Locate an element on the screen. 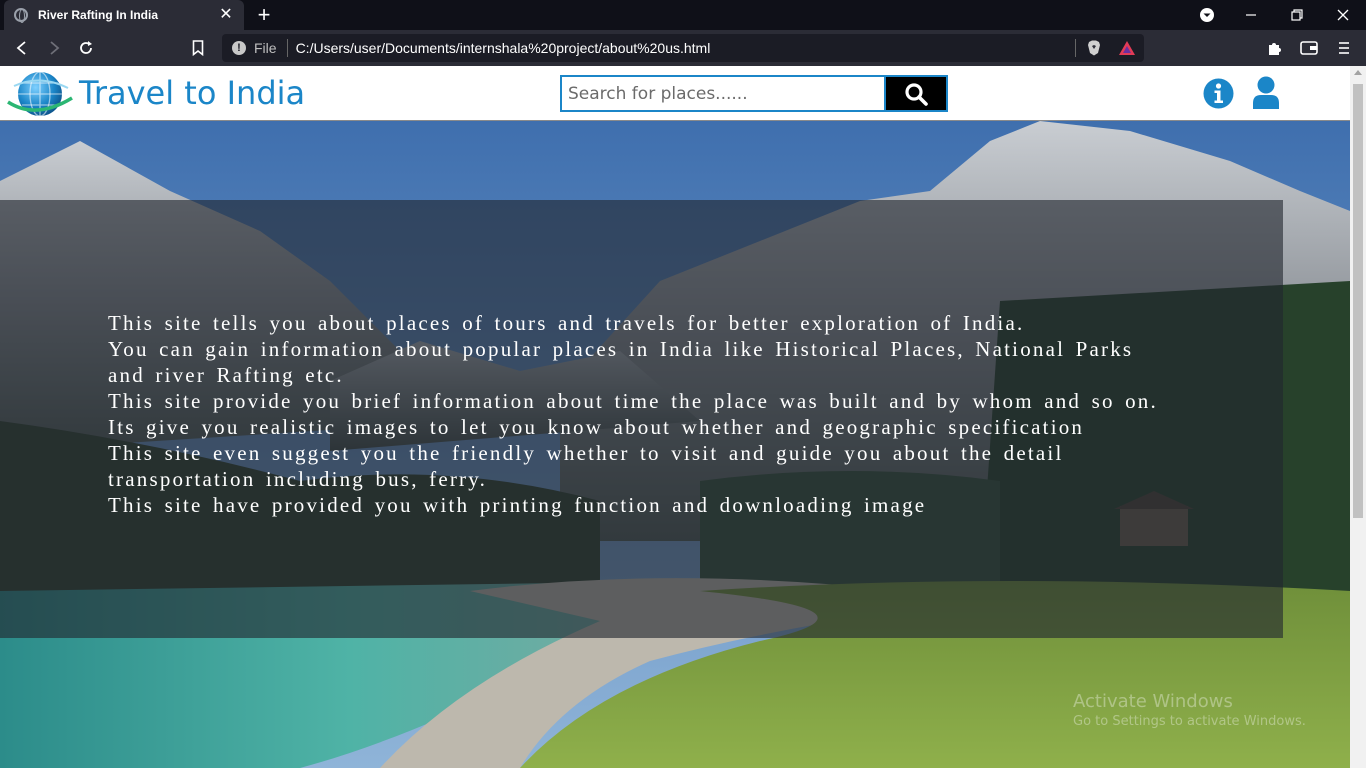 This screenshot has width=1366, height=768. page-scrollbar is located at coordinates (1358, 417).